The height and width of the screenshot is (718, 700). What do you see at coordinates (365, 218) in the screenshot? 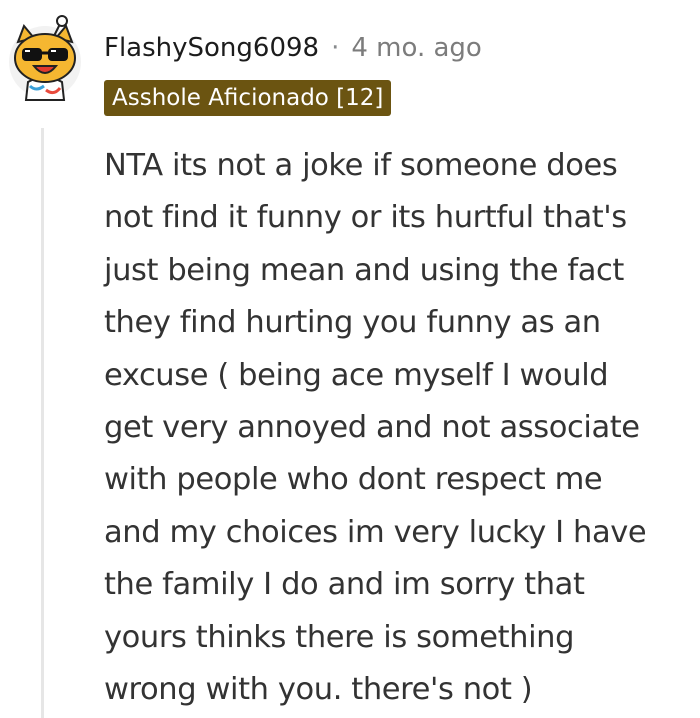
I see `comment-body-line: not find it funny or its hurtful that's` at bounding box center [365, 218].